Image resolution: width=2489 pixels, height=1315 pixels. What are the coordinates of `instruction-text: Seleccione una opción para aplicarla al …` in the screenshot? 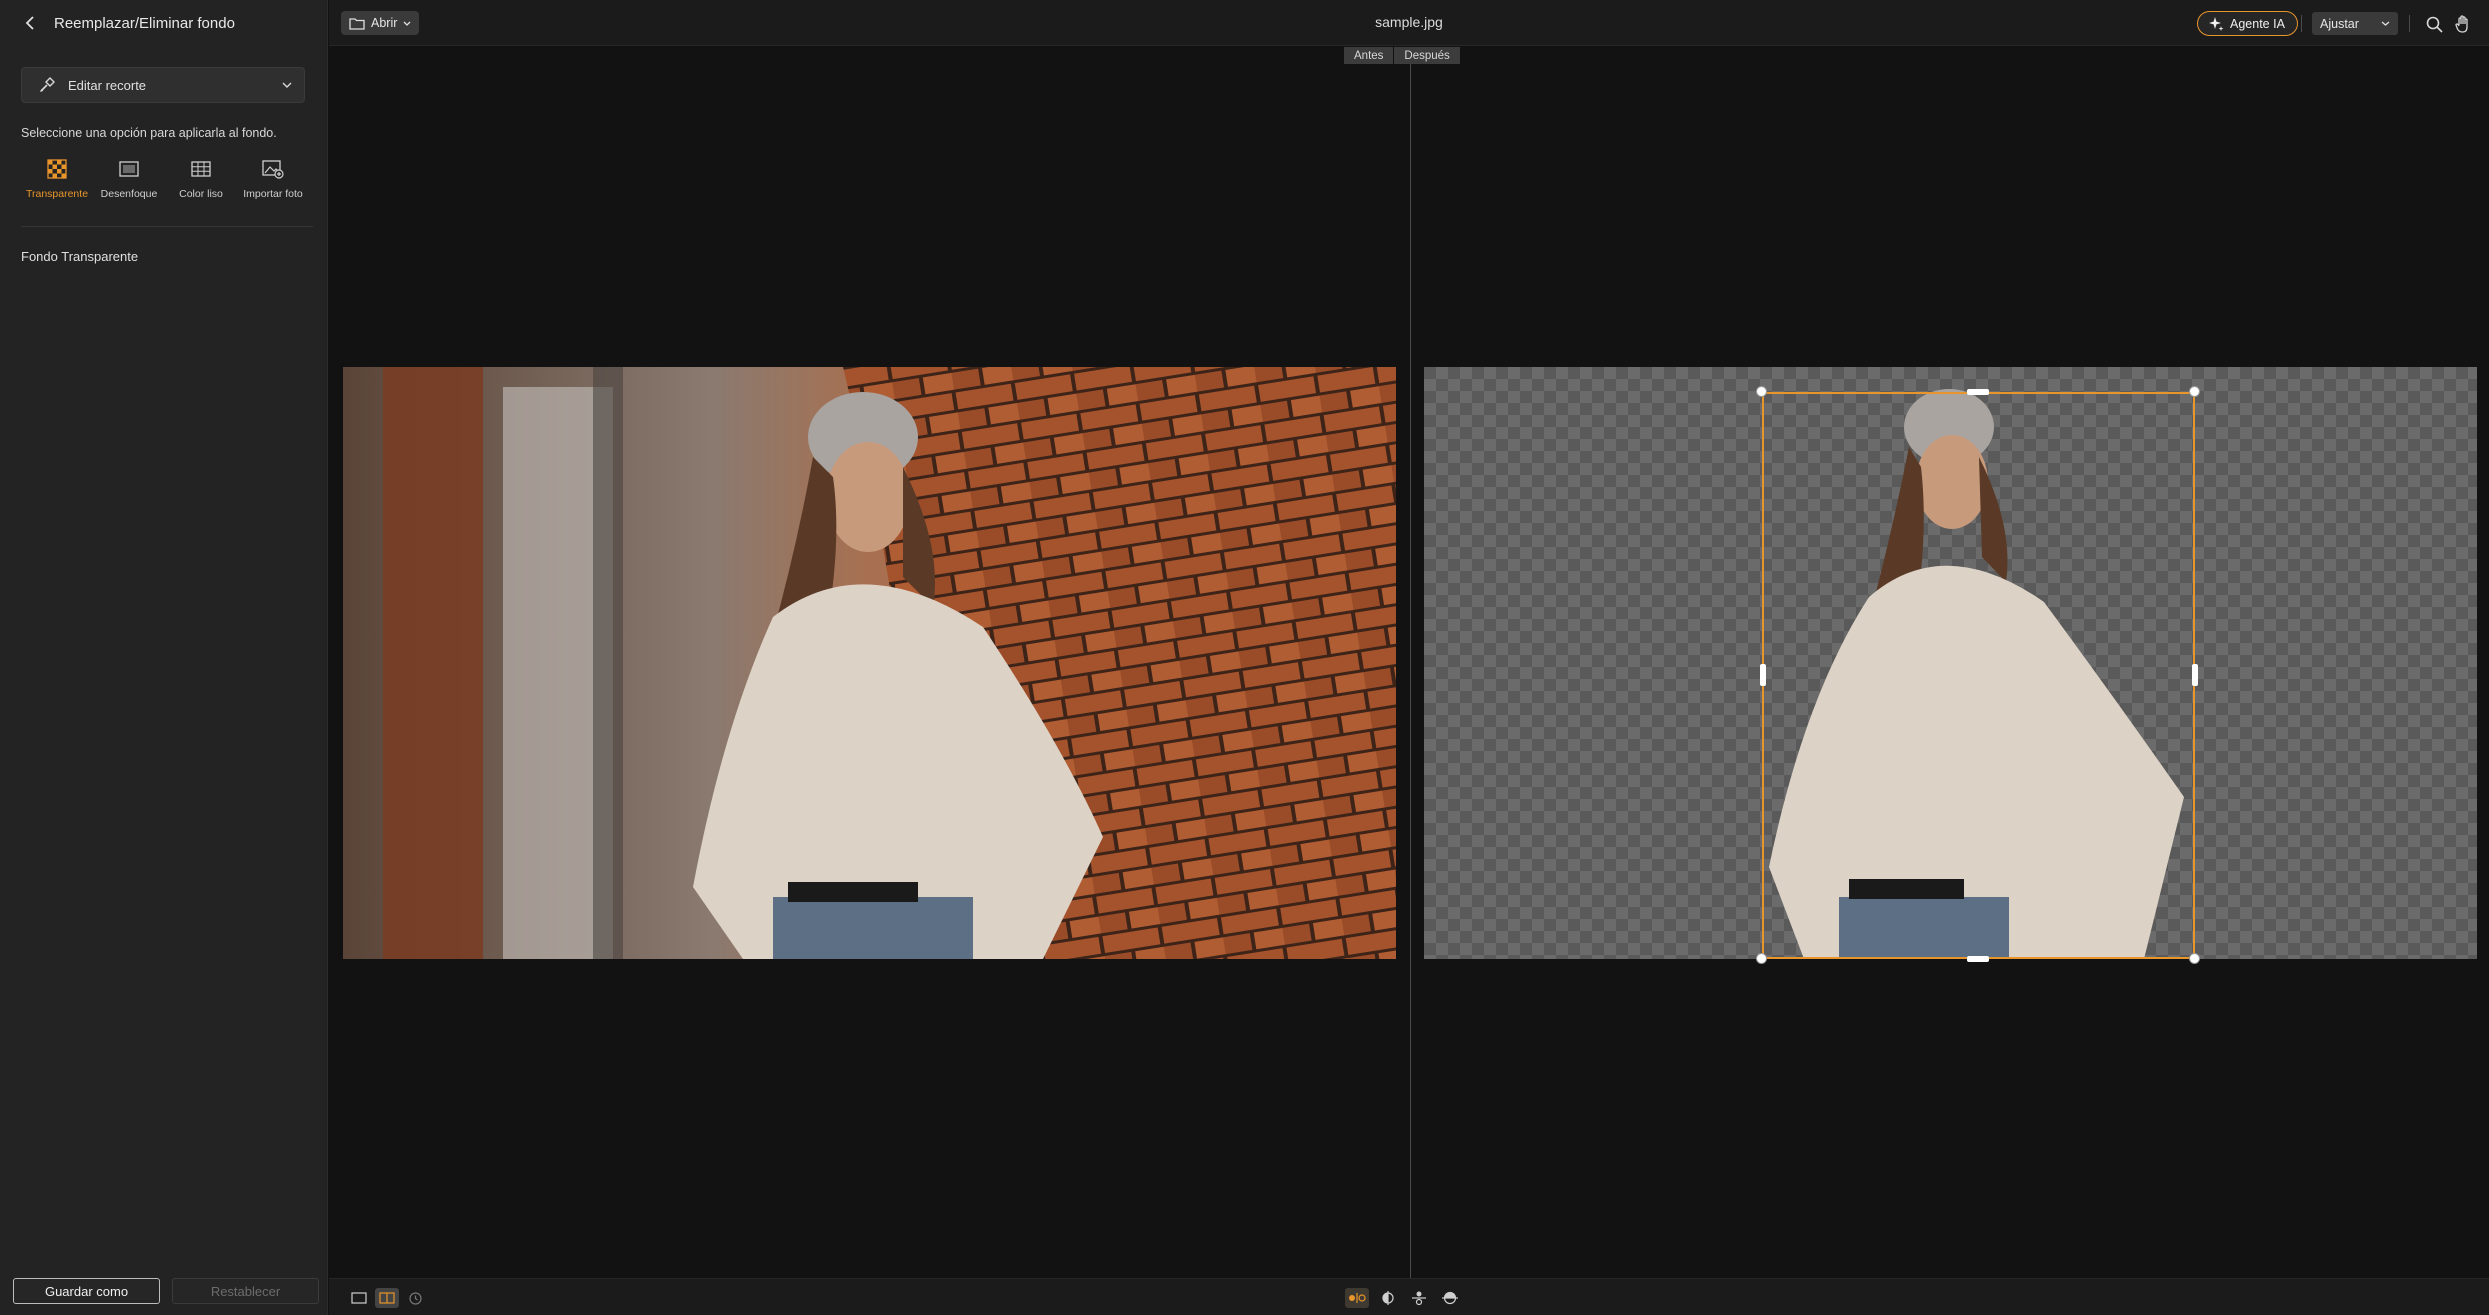 It's located at (149, 133).